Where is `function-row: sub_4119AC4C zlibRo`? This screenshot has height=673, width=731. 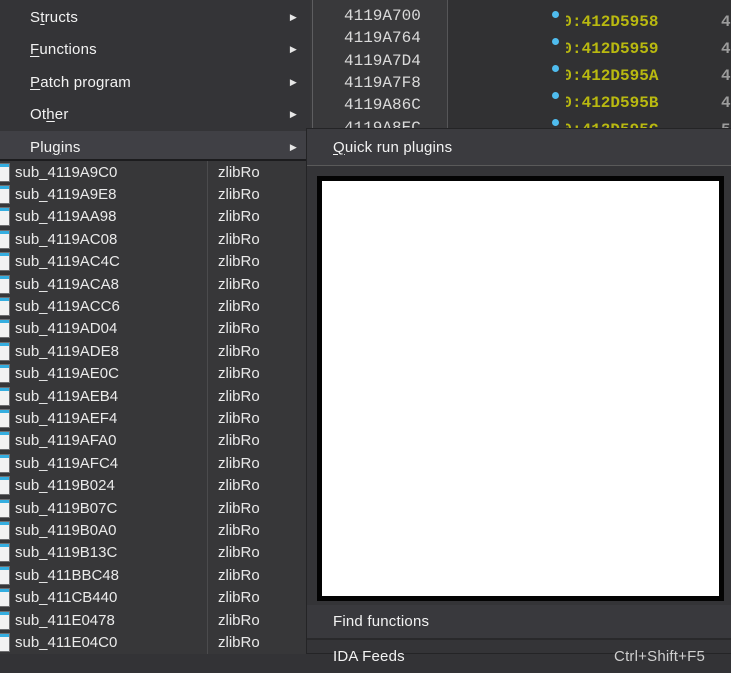 function-row: sub_4119AC4C zlibRo is located at coordinates (155, 262).